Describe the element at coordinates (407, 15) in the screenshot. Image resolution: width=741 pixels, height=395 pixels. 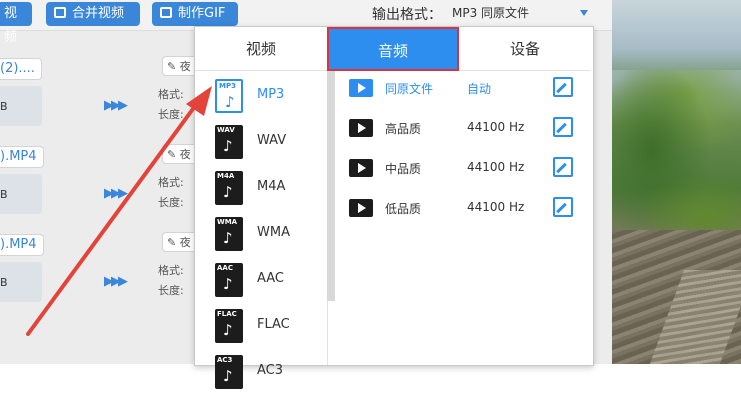
I see `output-format-label: 输出格式：` at that location.